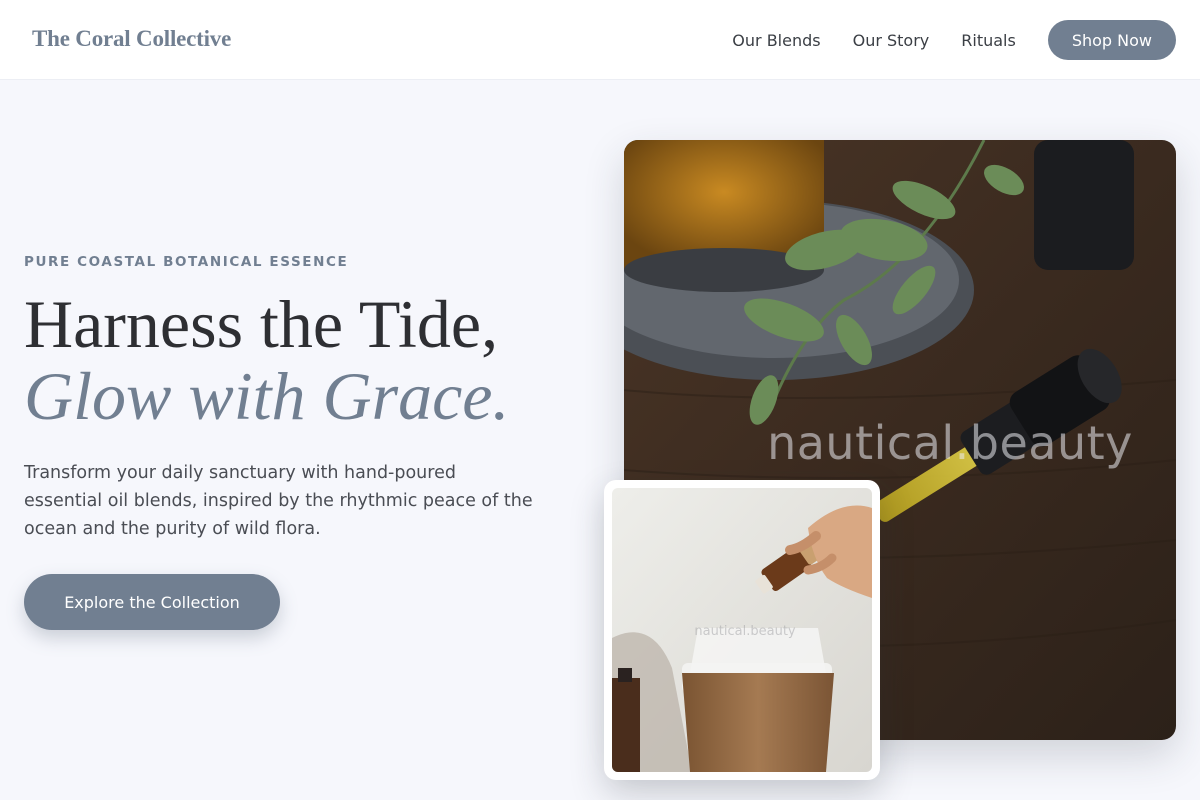 The width and height of the screenshot is (1200, 800). Describe the element at coordinates (954, 40) in the screenshot. I see `main-nav: Our Blends Our Story Rituals Shop Now` at that location.